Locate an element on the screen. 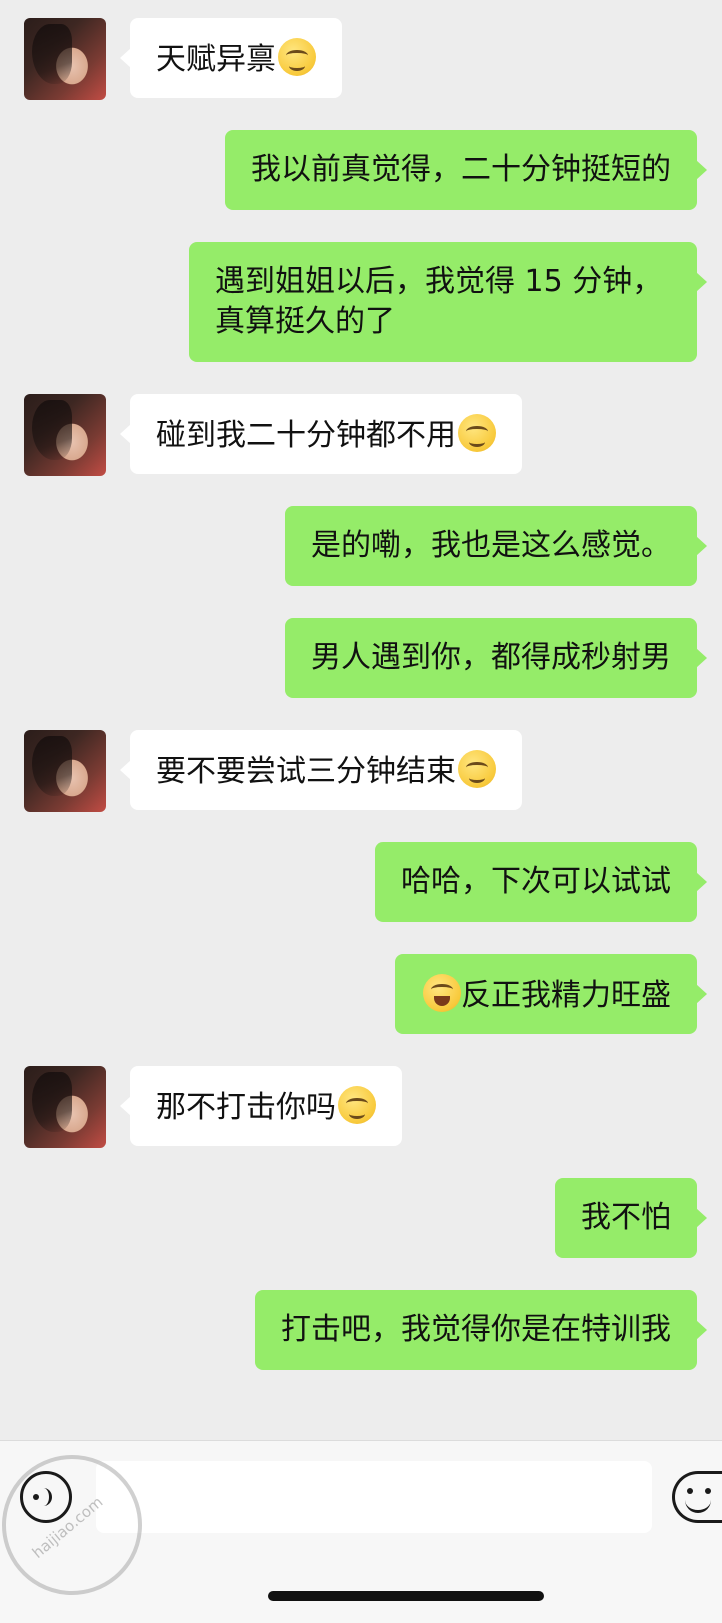 This screenshot has height=1623, width=722. outgoing-message: 我不怕 is located at coordinates (631, 1218).